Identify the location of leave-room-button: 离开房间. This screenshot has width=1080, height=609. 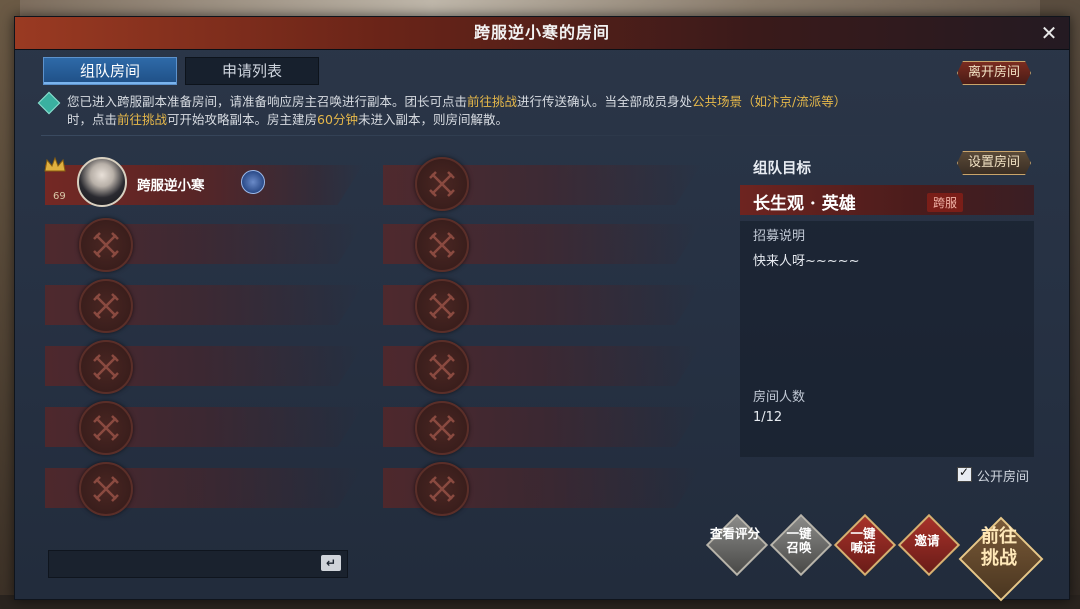
(994, 73).